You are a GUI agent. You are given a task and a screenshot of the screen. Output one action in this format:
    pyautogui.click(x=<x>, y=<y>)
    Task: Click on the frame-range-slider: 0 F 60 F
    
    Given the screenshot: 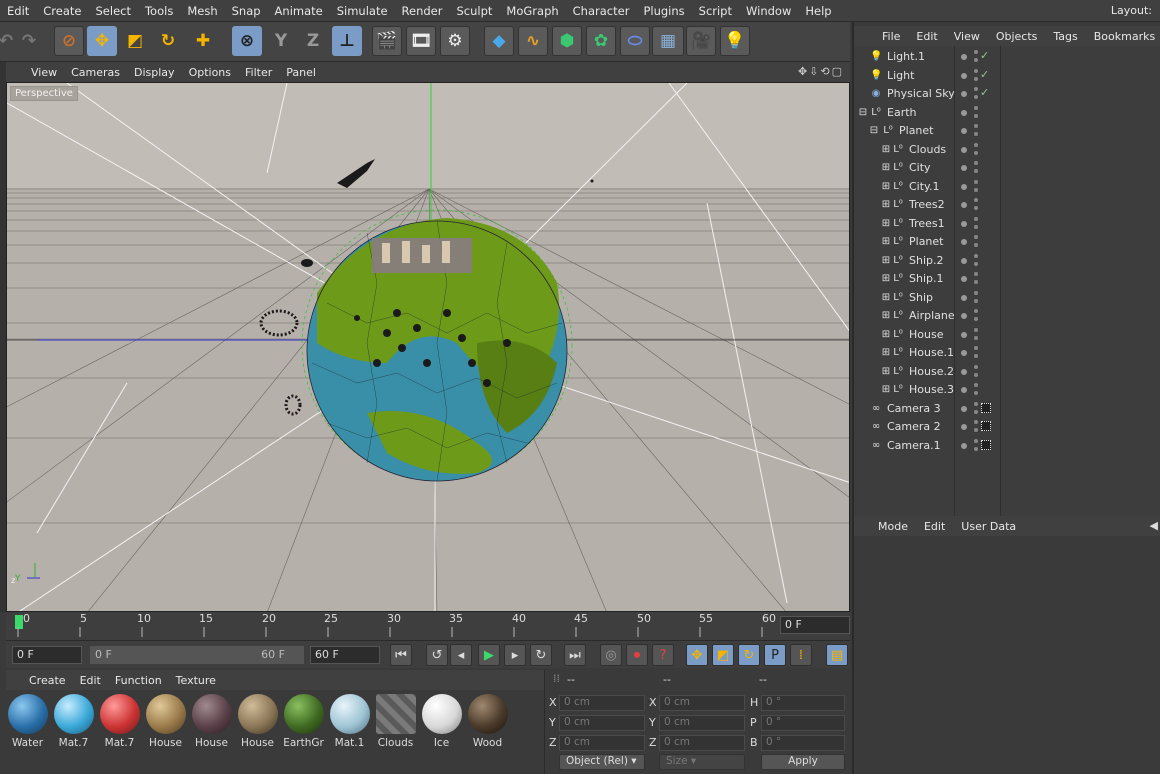 What is the action you would take?
    pyautogui.click(x=197, y=655)
    